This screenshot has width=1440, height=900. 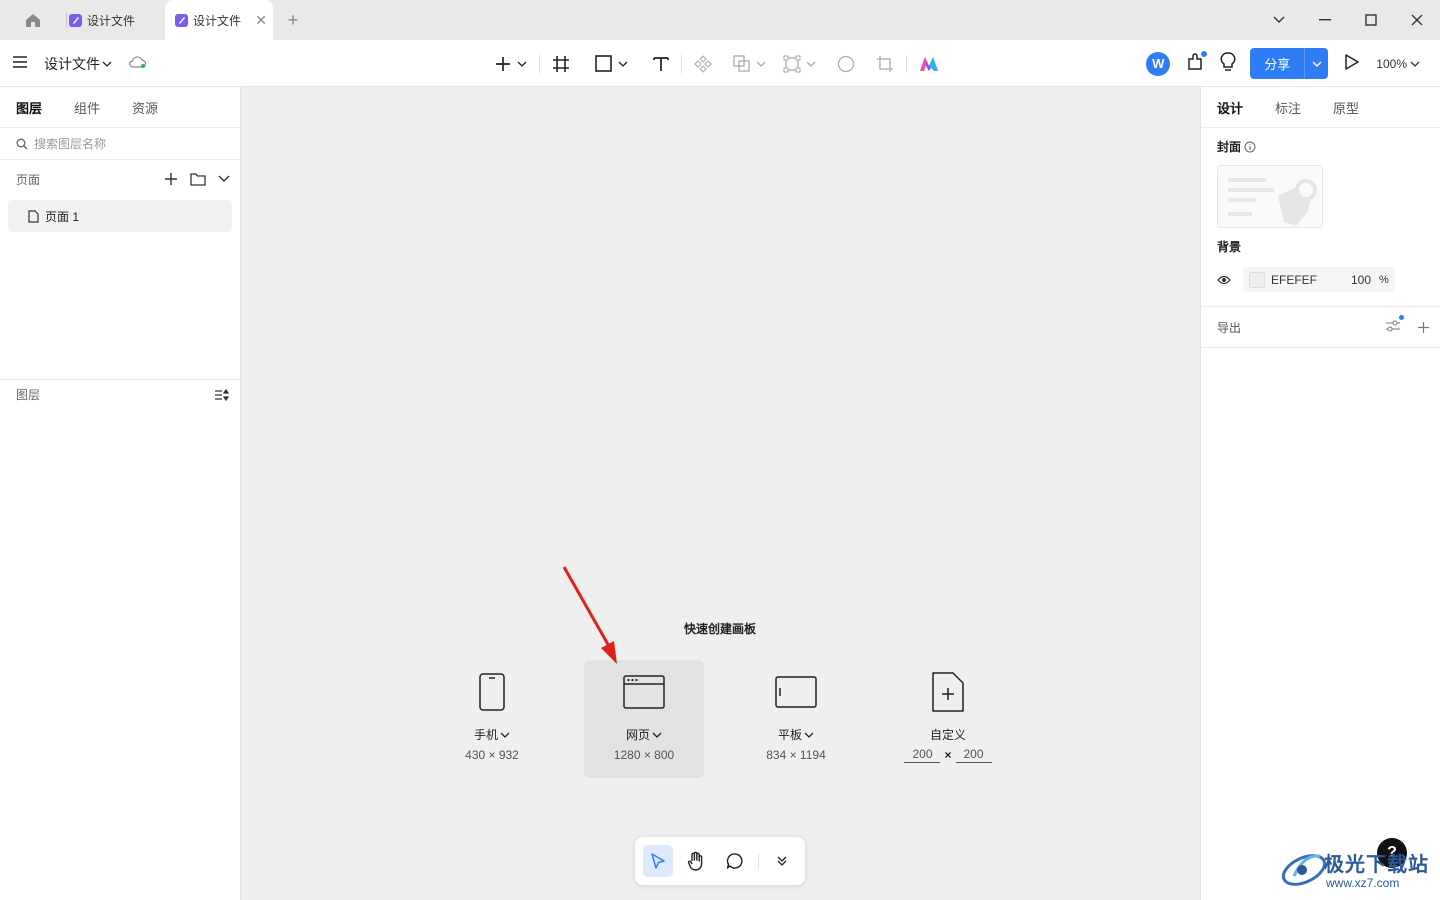 I want to click on tab-assets: 资源, so click(x=145, y=107).